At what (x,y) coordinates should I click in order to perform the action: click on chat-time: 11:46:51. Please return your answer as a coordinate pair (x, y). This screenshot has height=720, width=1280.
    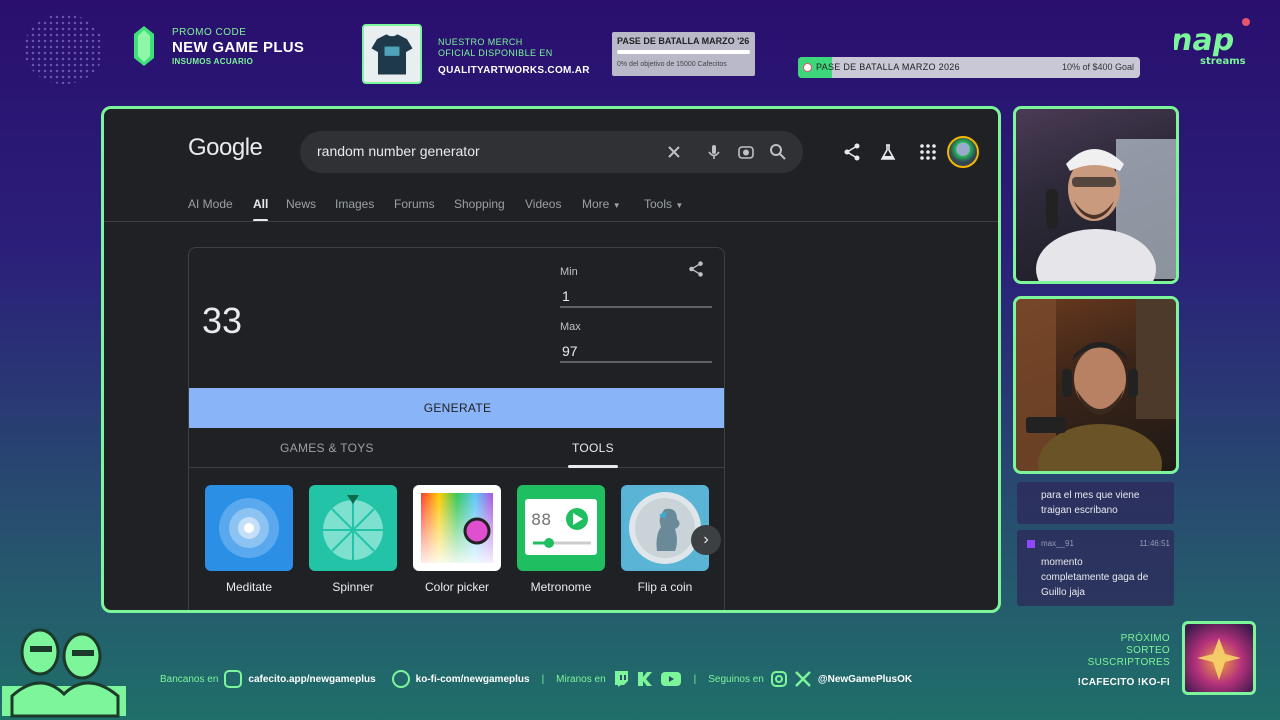
    Looking at the image, I should click on (1154, 543).